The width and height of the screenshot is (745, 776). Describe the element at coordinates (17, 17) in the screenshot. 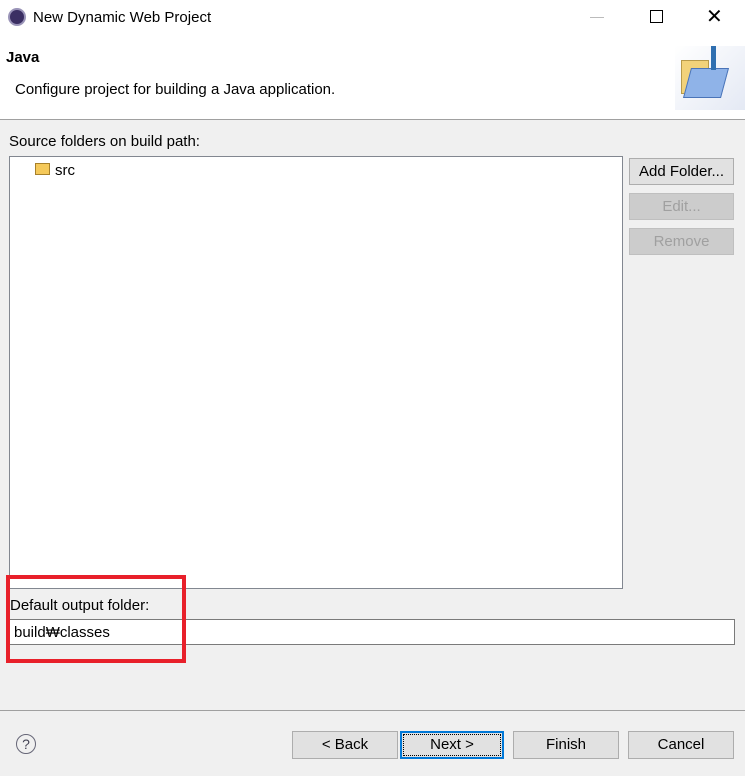

I see `eclipse-app-icon` at that location.